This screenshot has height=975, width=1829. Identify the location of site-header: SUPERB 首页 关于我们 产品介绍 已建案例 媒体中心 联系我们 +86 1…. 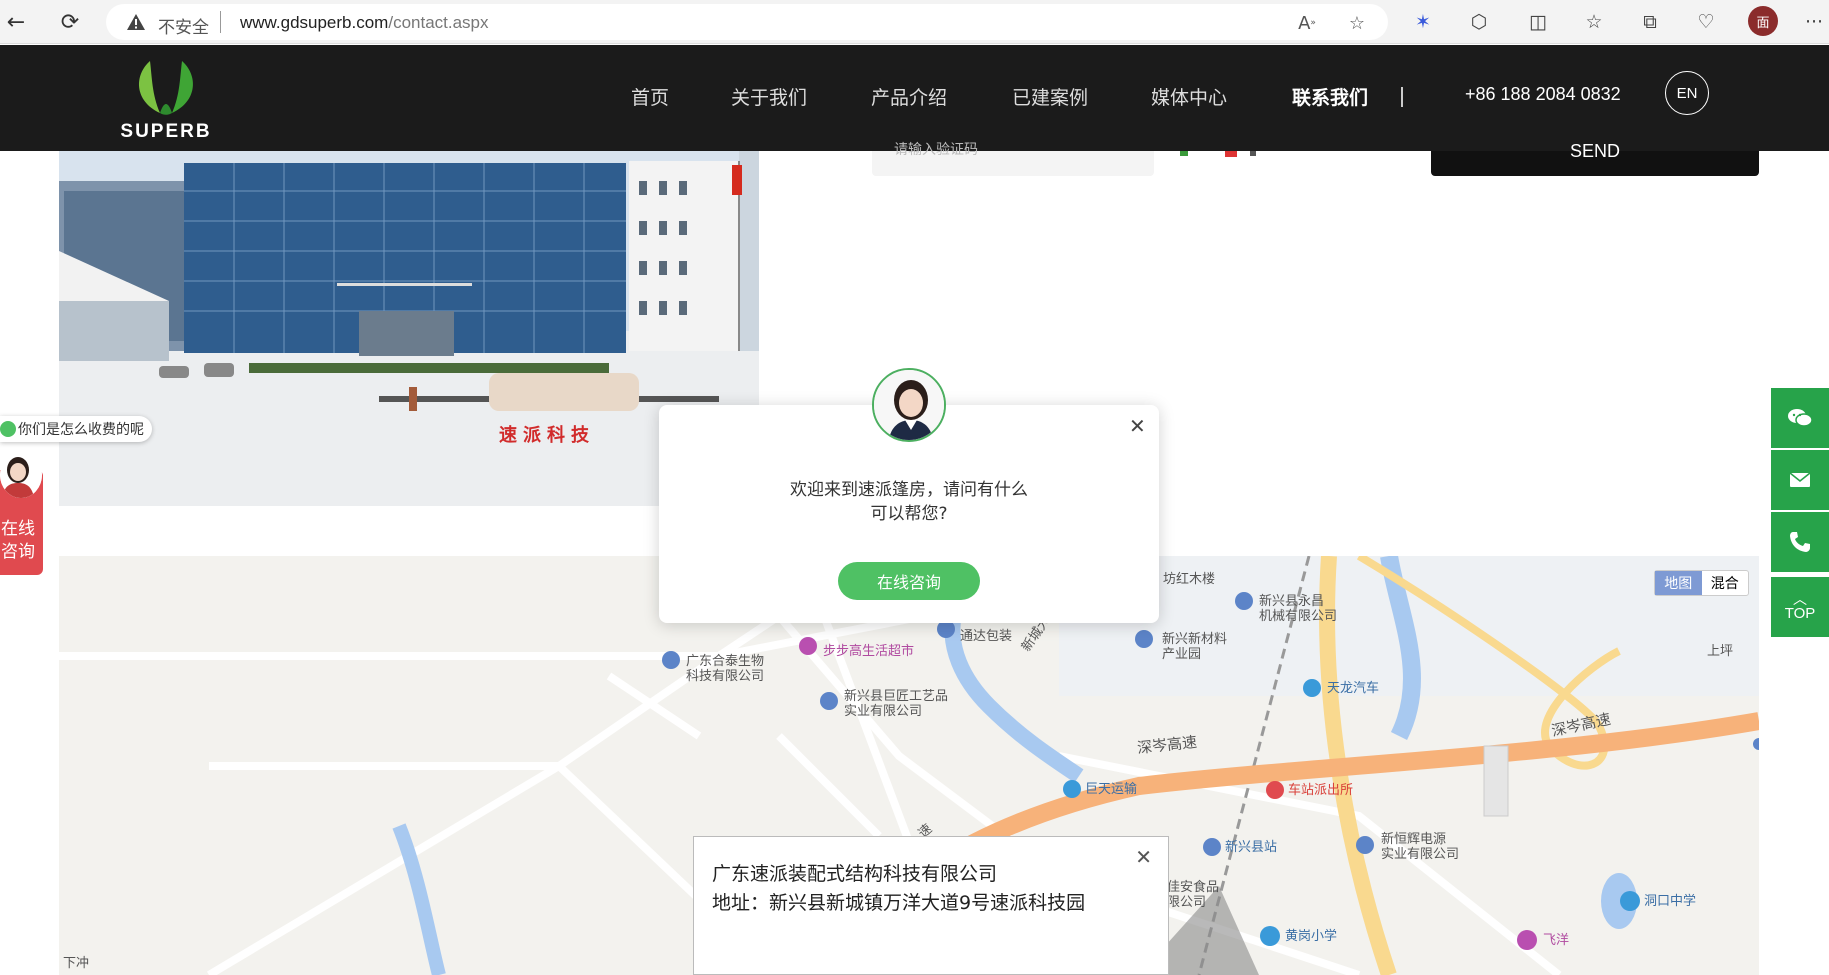
(914, 98).